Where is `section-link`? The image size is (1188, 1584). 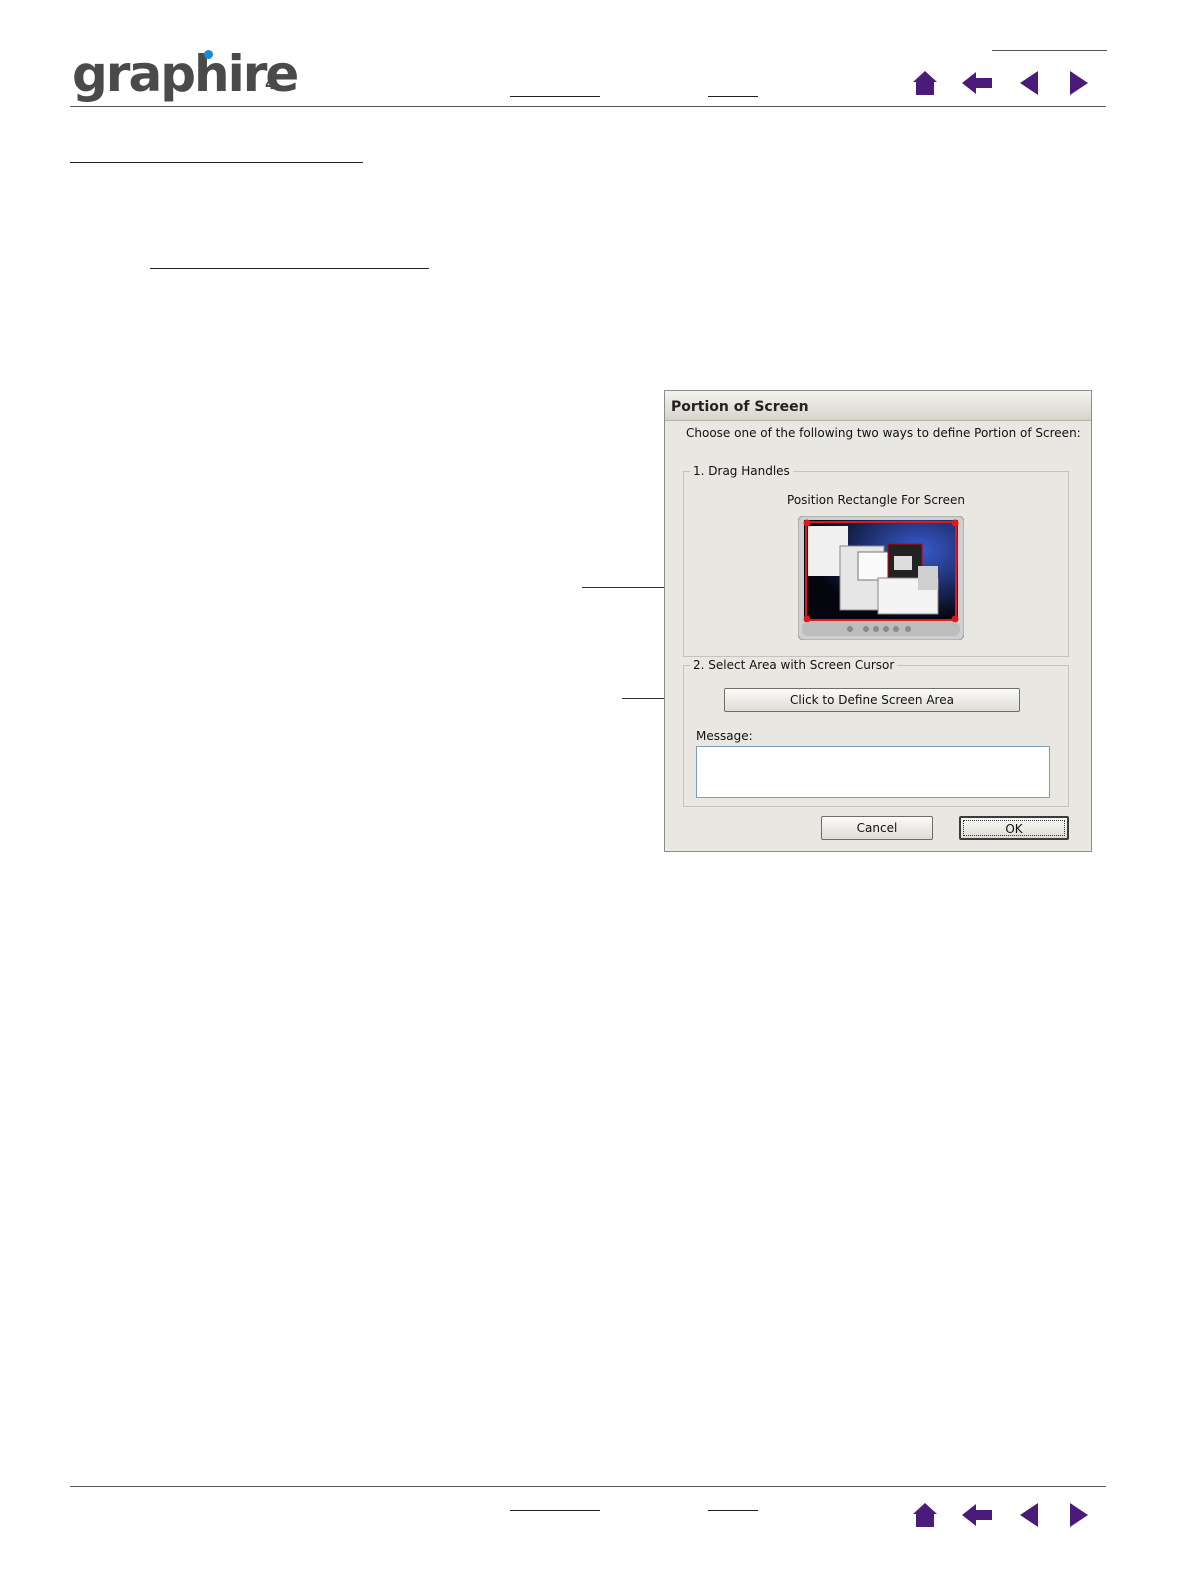 section-link is located at coordinates (216, 162).